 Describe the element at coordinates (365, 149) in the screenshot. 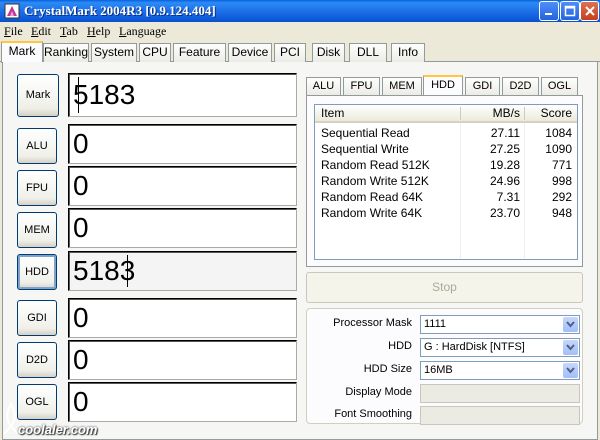

I see `row-item: Sequential Write` at that location.